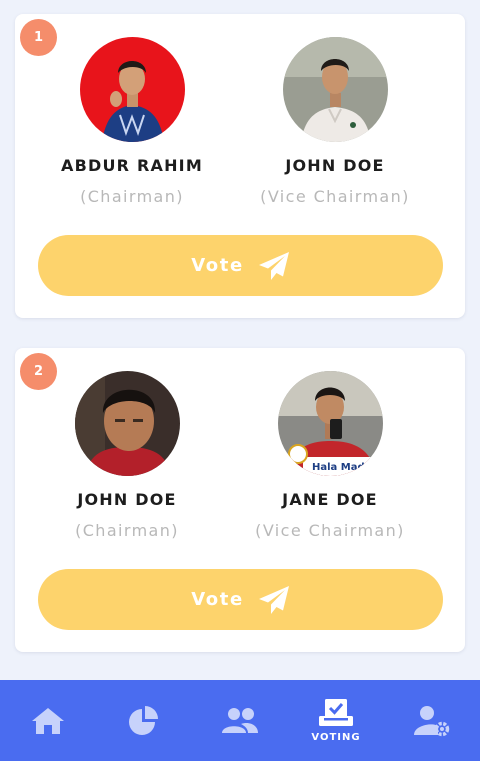 The height and width of the screenshot is (761, 480). I want to click on users-icon, so click(240, 720).